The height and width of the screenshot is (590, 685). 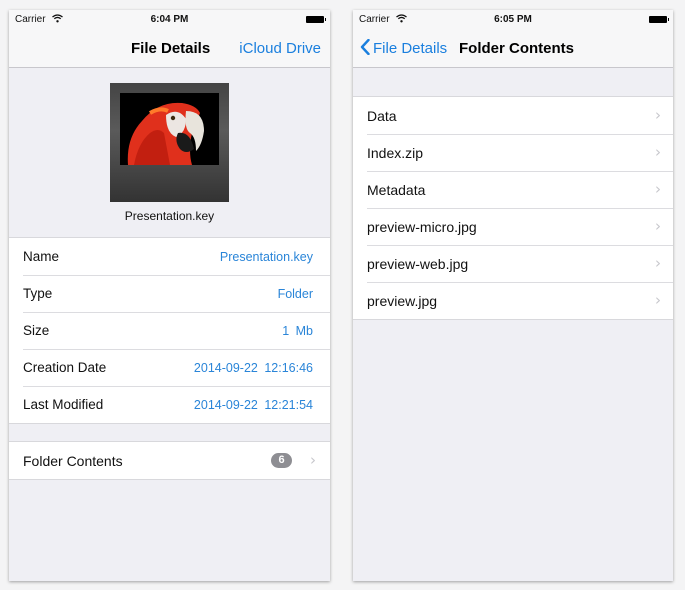 I want to click on detail-row-last-modified: Last Modified 2014-09-22 12:21:54, so click(x=169, y=404).